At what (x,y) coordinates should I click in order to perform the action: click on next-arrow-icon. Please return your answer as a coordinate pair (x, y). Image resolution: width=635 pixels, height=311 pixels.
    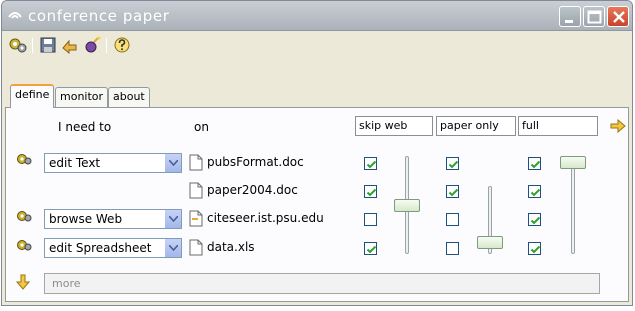
    Looking at the image, I should click on (618, 126).